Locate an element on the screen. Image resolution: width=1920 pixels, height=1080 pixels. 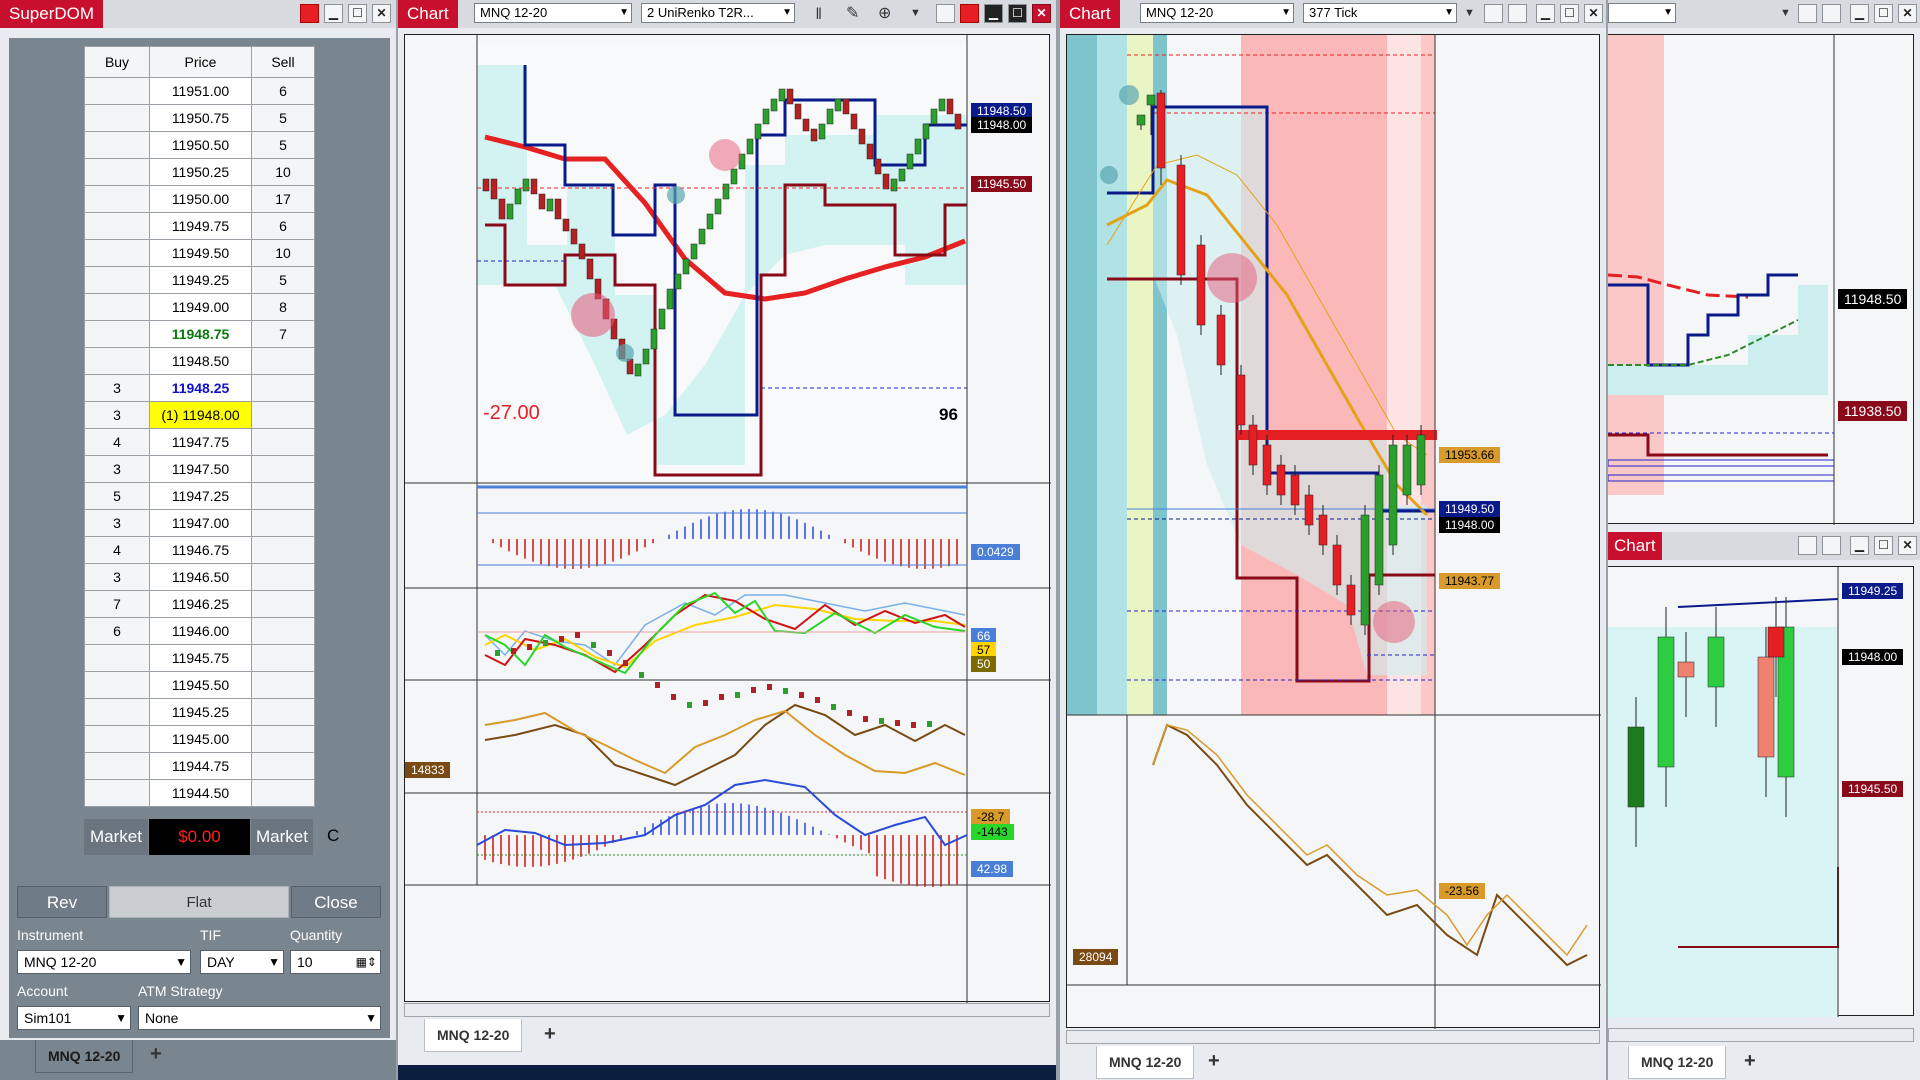
tif-select: DAY ▼ is located at coordinates (242, 962).